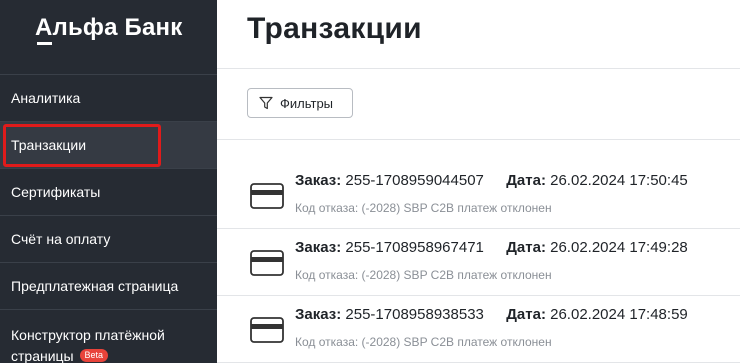 This screenshot has width=740, height=363. I want to click on sidebar-item-certificates: Сертификаты, so click(108, 191).